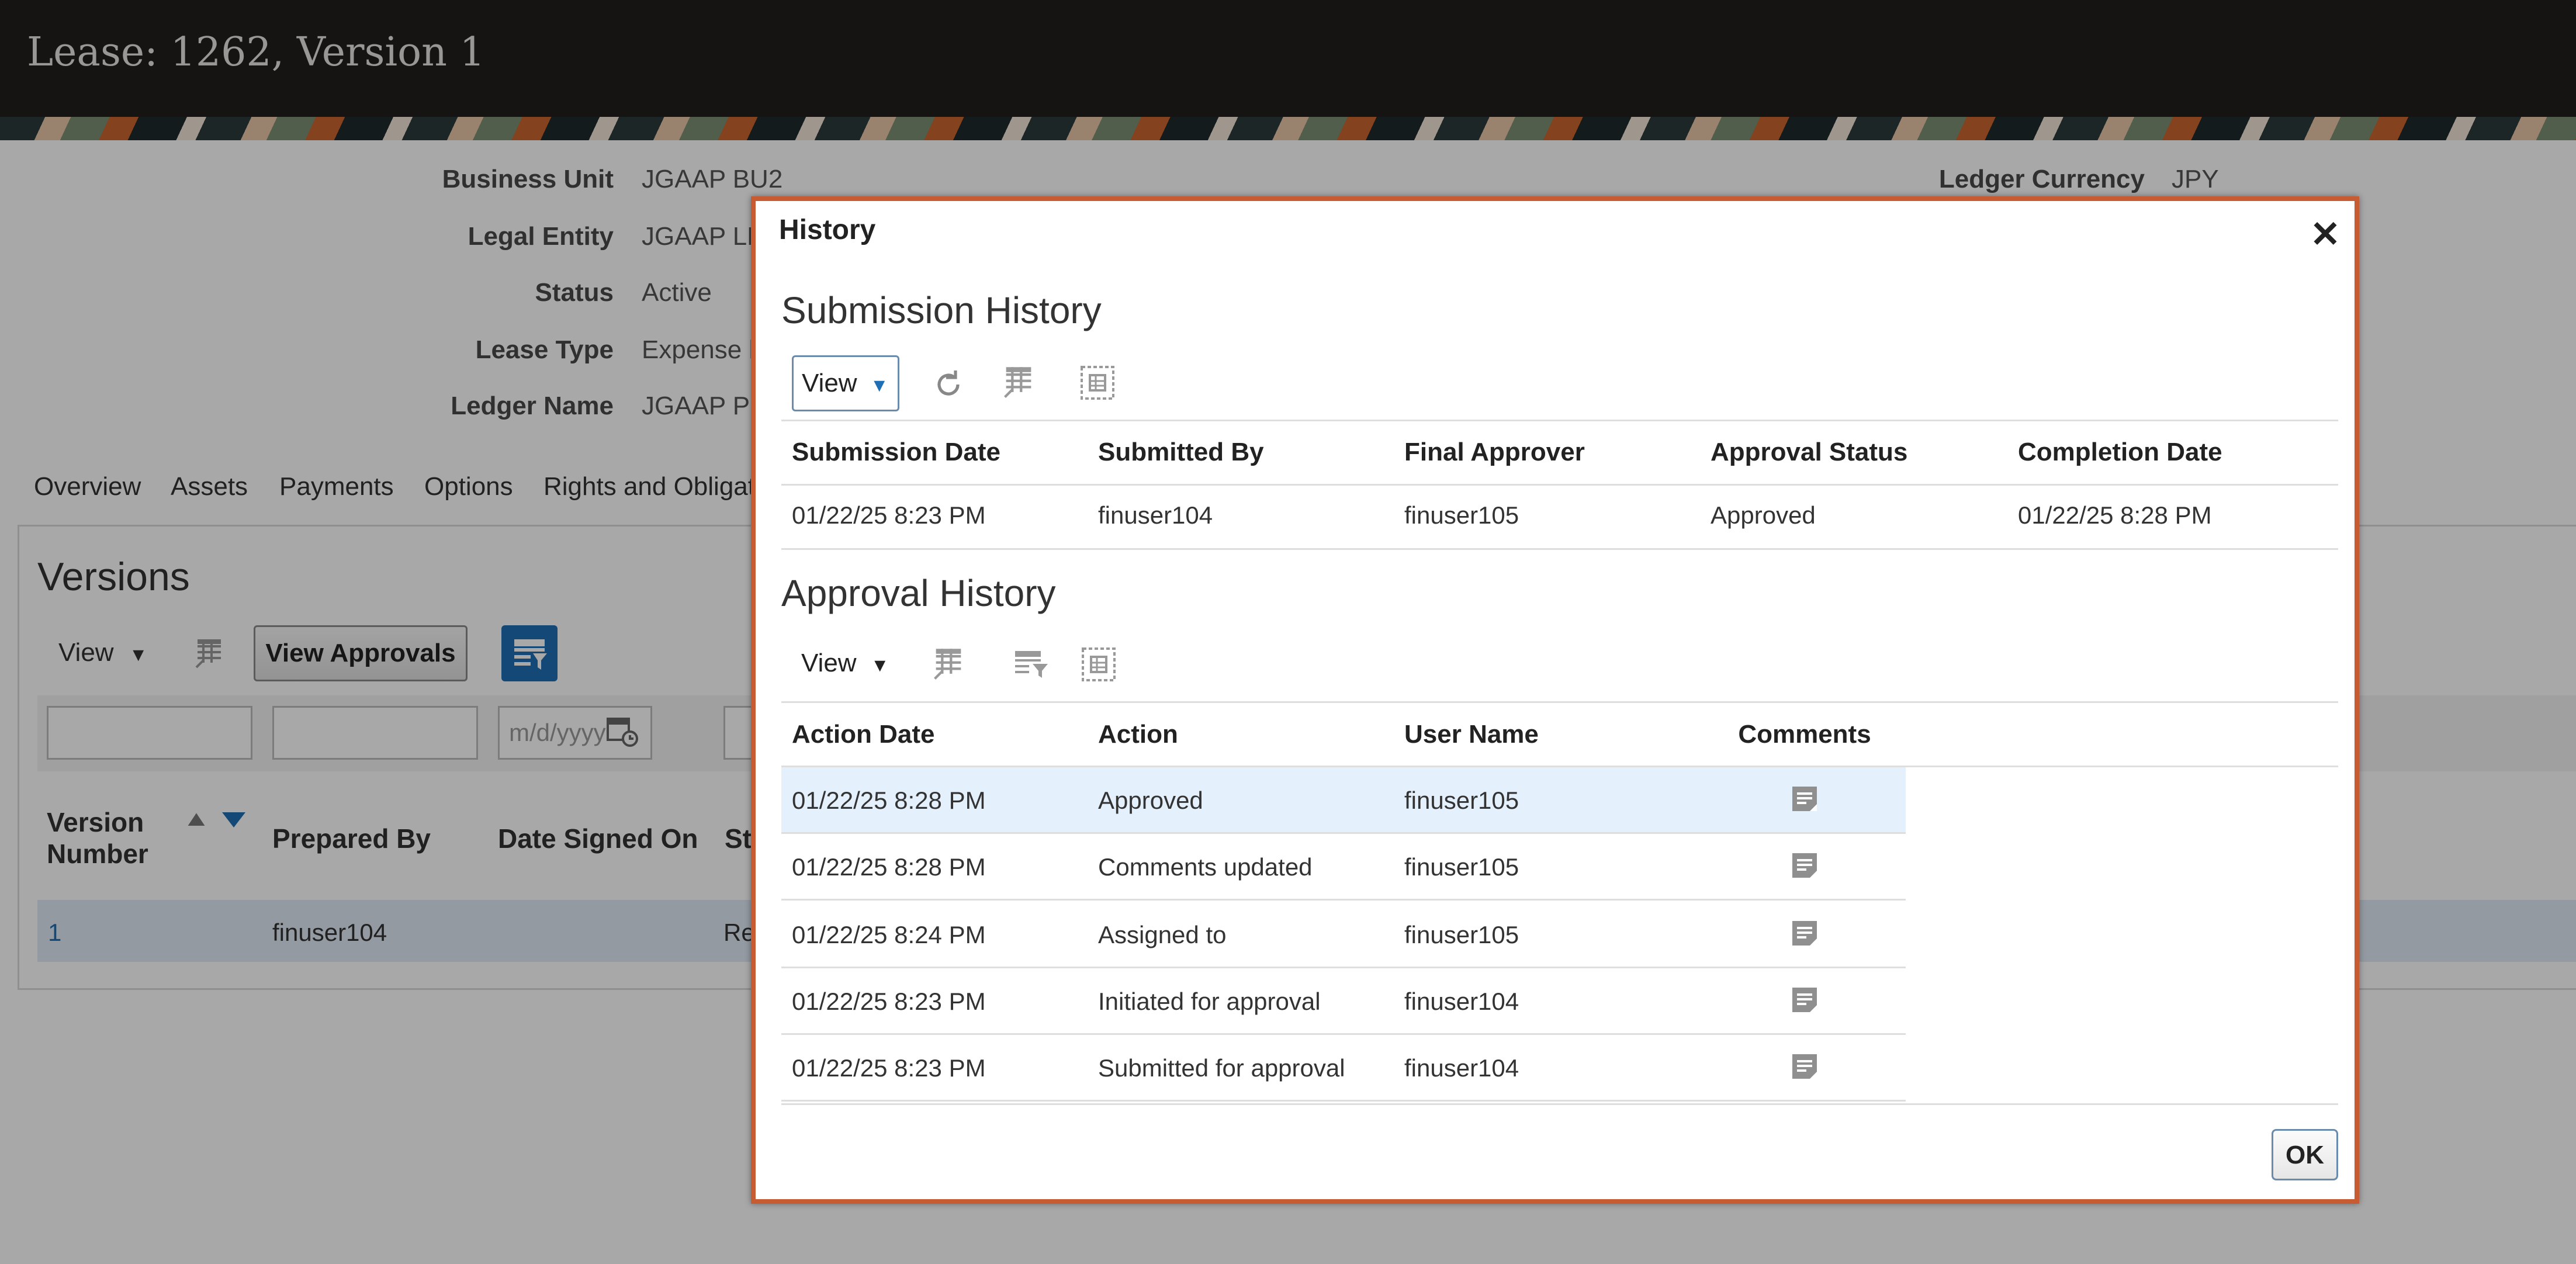 The width and height of the screenshot is (2576, 1264). Describe the element at coordinates (889, 515) in the screenshot. I see `submission-date-cell: 01/22/25 8:23 PM` at that location.